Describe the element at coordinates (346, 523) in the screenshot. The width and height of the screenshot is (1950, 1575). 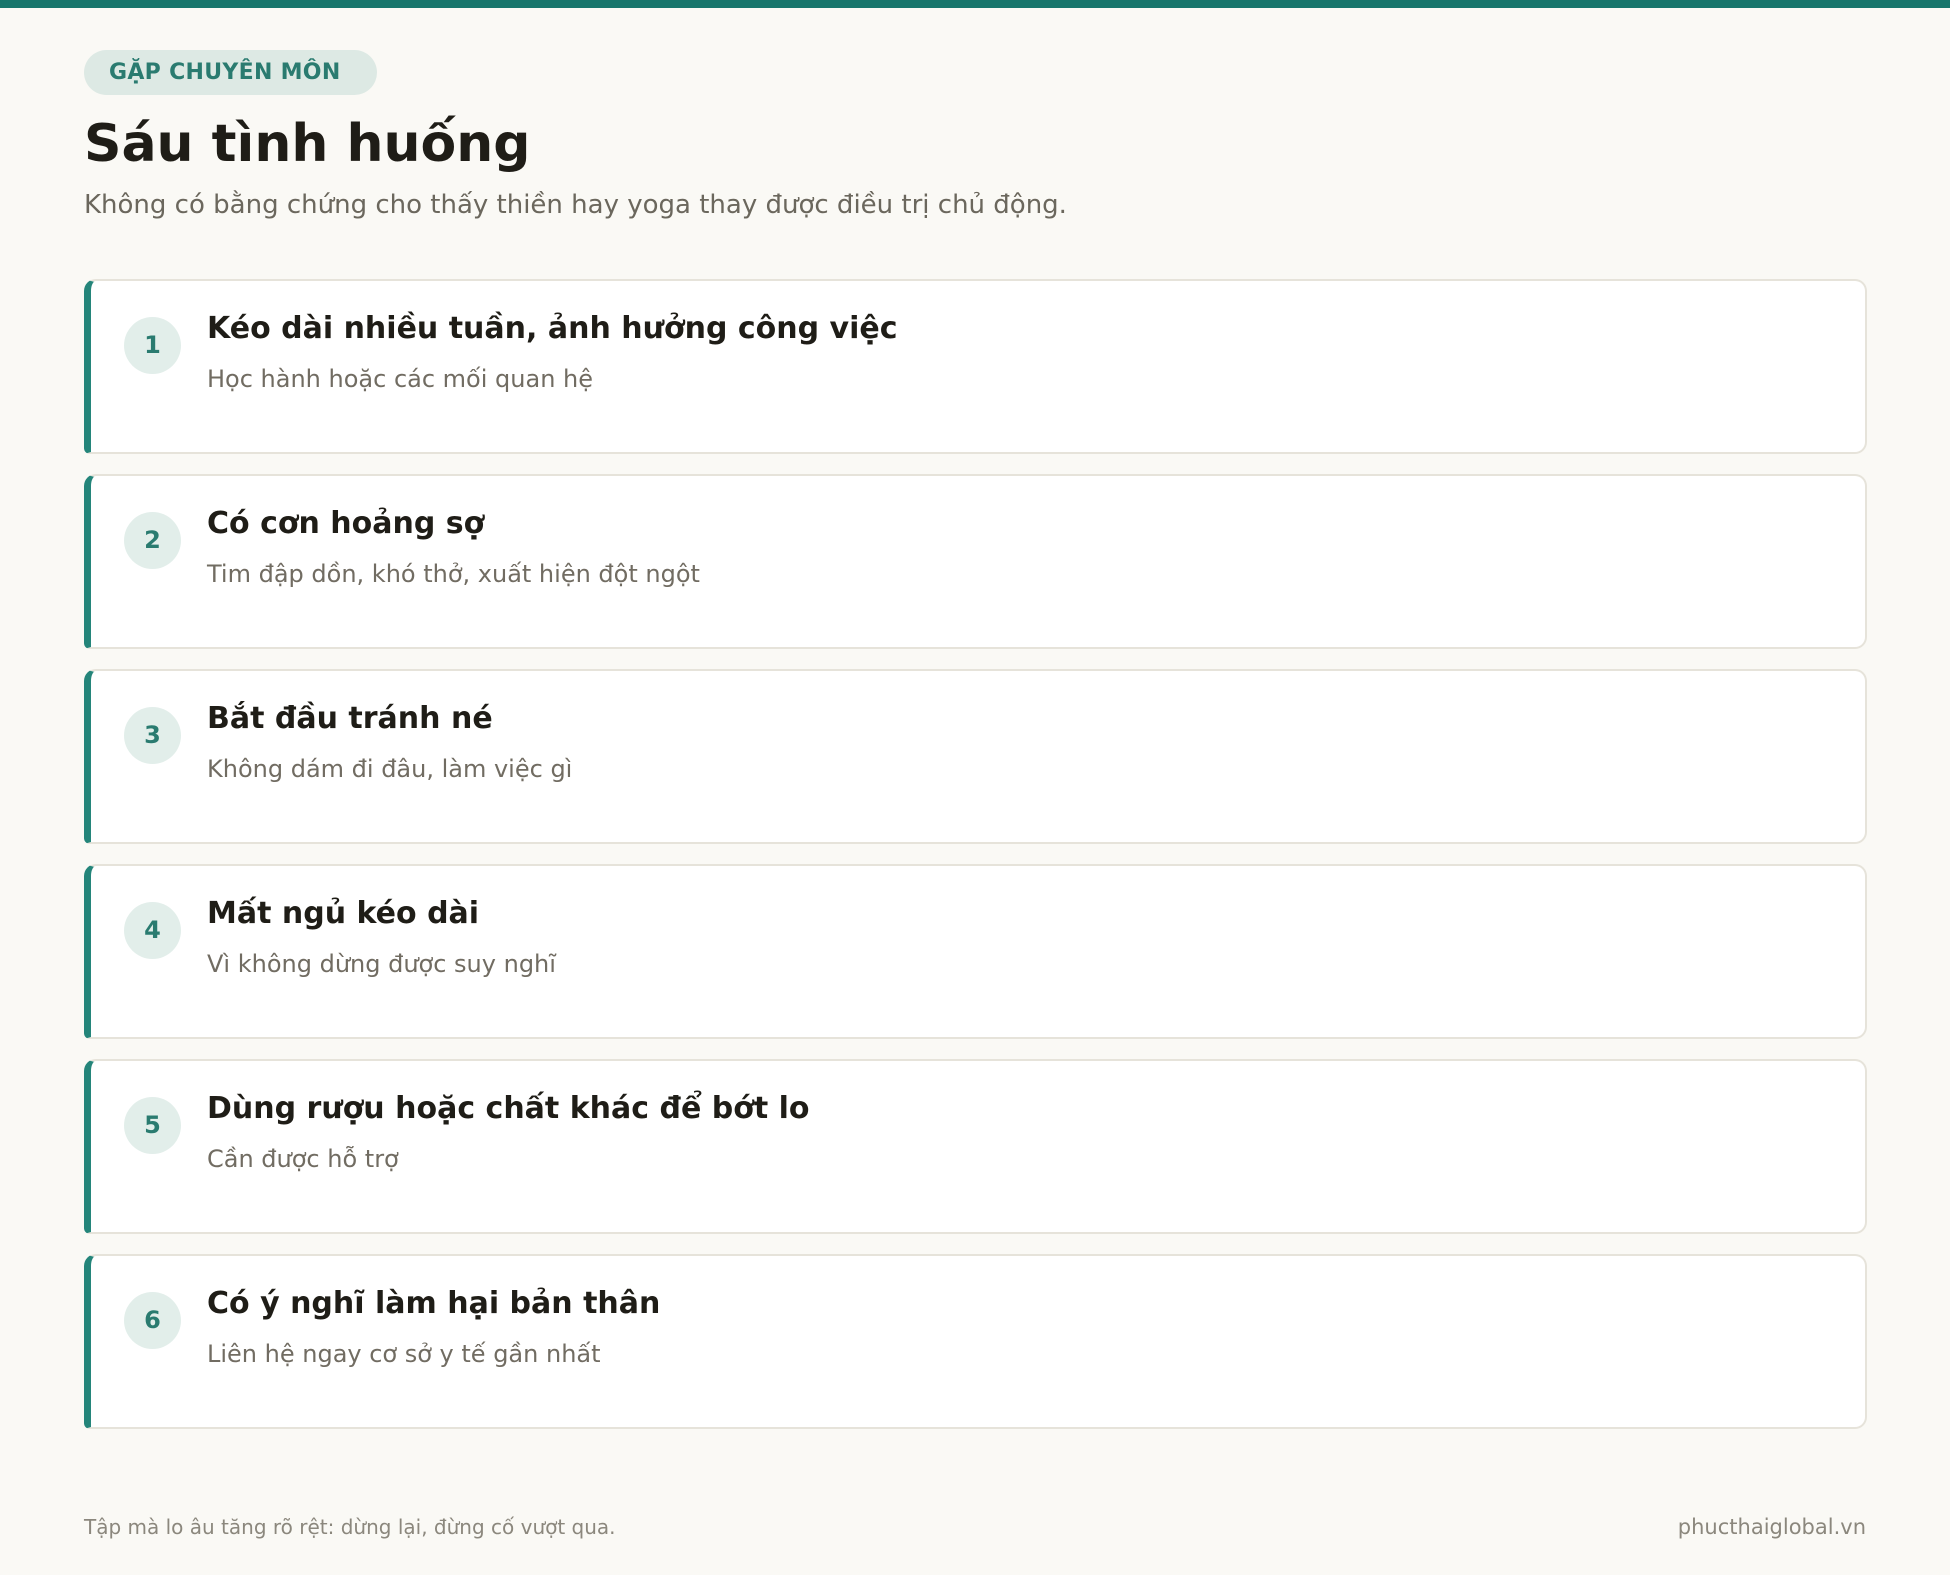
I see `situation-title: Có cơn hoảng sợ` at that location.